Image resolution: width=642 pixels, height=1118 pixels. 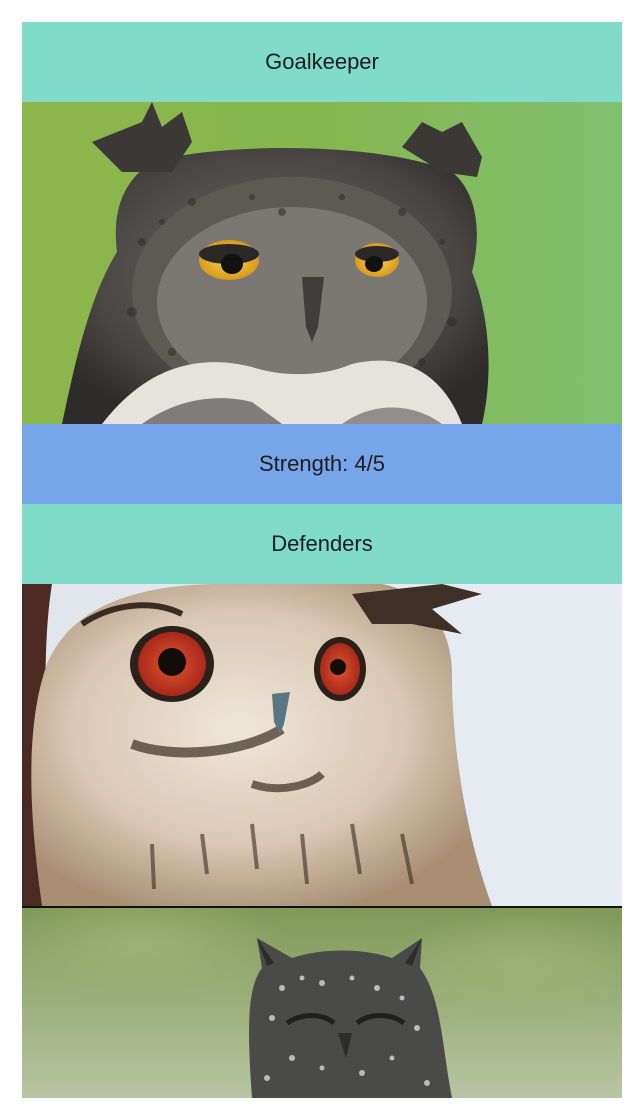 I want to click on section-title: Defenders, so click(x=322, y=543).